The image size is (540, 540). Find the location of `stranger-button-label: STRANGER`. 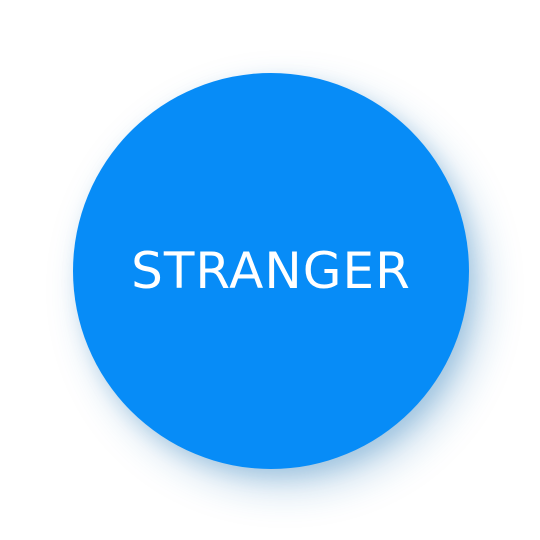

stranger-button-label: STRANGER is located at coordinates (271, 271).